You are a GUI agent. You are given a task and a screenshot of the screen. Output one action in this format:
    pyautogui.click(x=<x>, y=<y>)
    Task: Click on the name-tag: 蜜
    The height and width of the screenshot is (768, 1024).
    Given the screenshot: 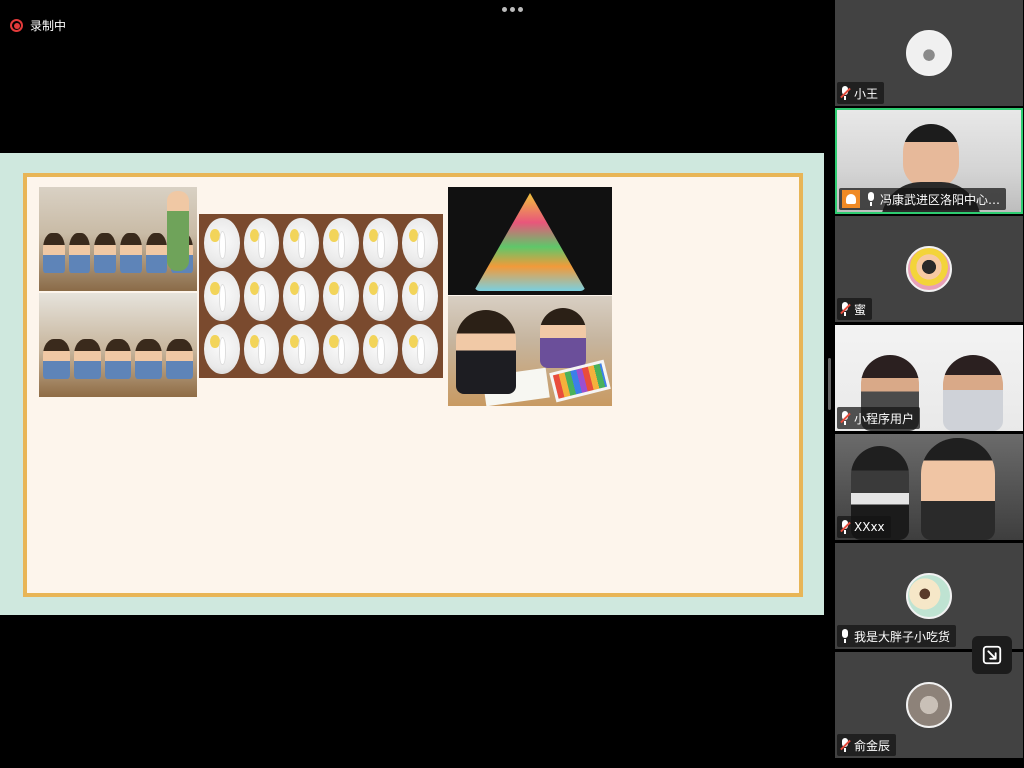 What is the action you would take?
    pyautogui.click(x=855, y=309)
    